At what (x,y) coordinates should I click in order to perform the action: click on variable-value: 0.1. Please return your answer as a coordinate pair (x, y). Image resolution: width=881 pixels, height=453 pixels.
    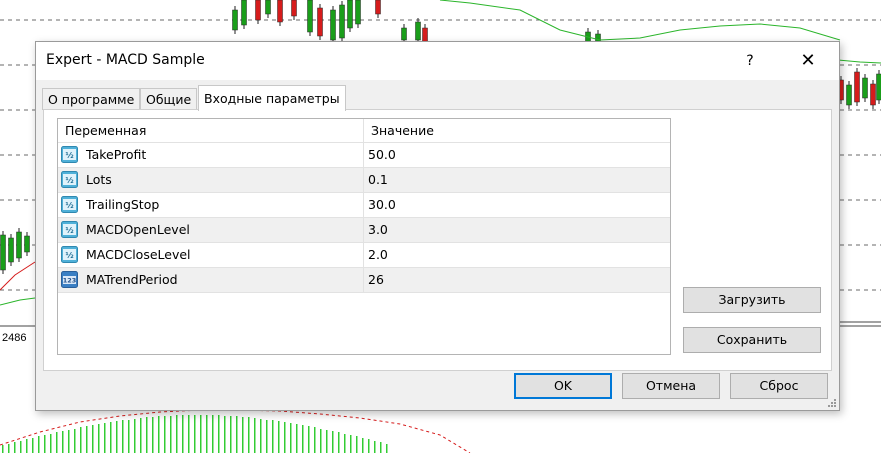
    Looking at the image, I should click on (378, 179).